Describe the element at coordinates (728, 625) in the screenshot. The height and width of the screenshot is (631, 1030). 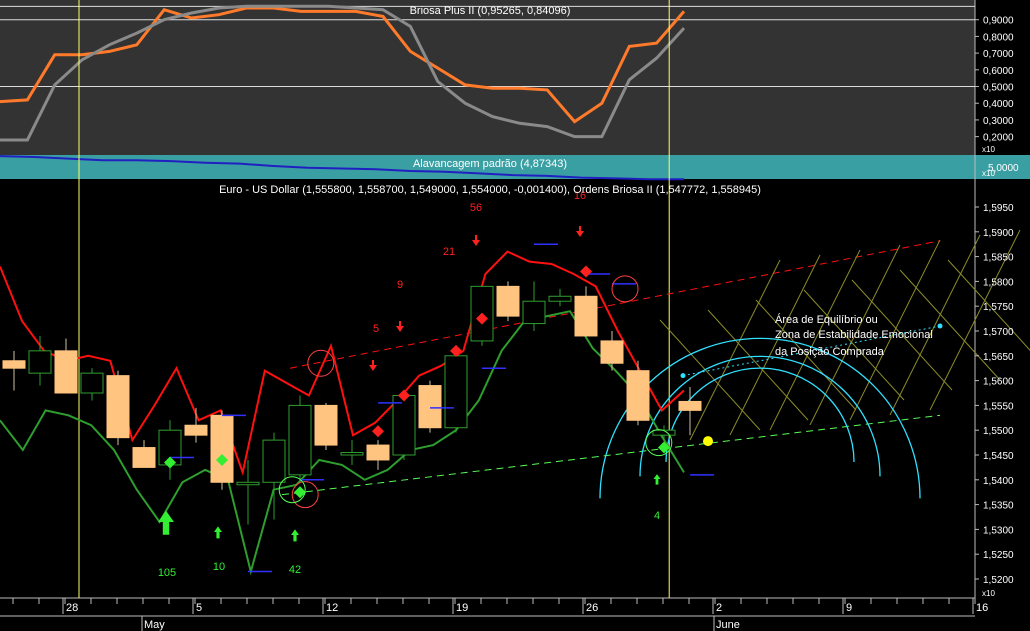
I see `month-label: June` at that location.